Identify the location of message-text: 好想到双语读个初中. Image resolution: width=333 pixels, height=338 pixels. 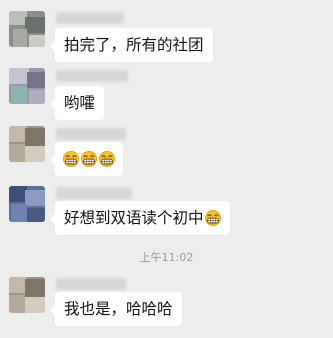
(134, 218).